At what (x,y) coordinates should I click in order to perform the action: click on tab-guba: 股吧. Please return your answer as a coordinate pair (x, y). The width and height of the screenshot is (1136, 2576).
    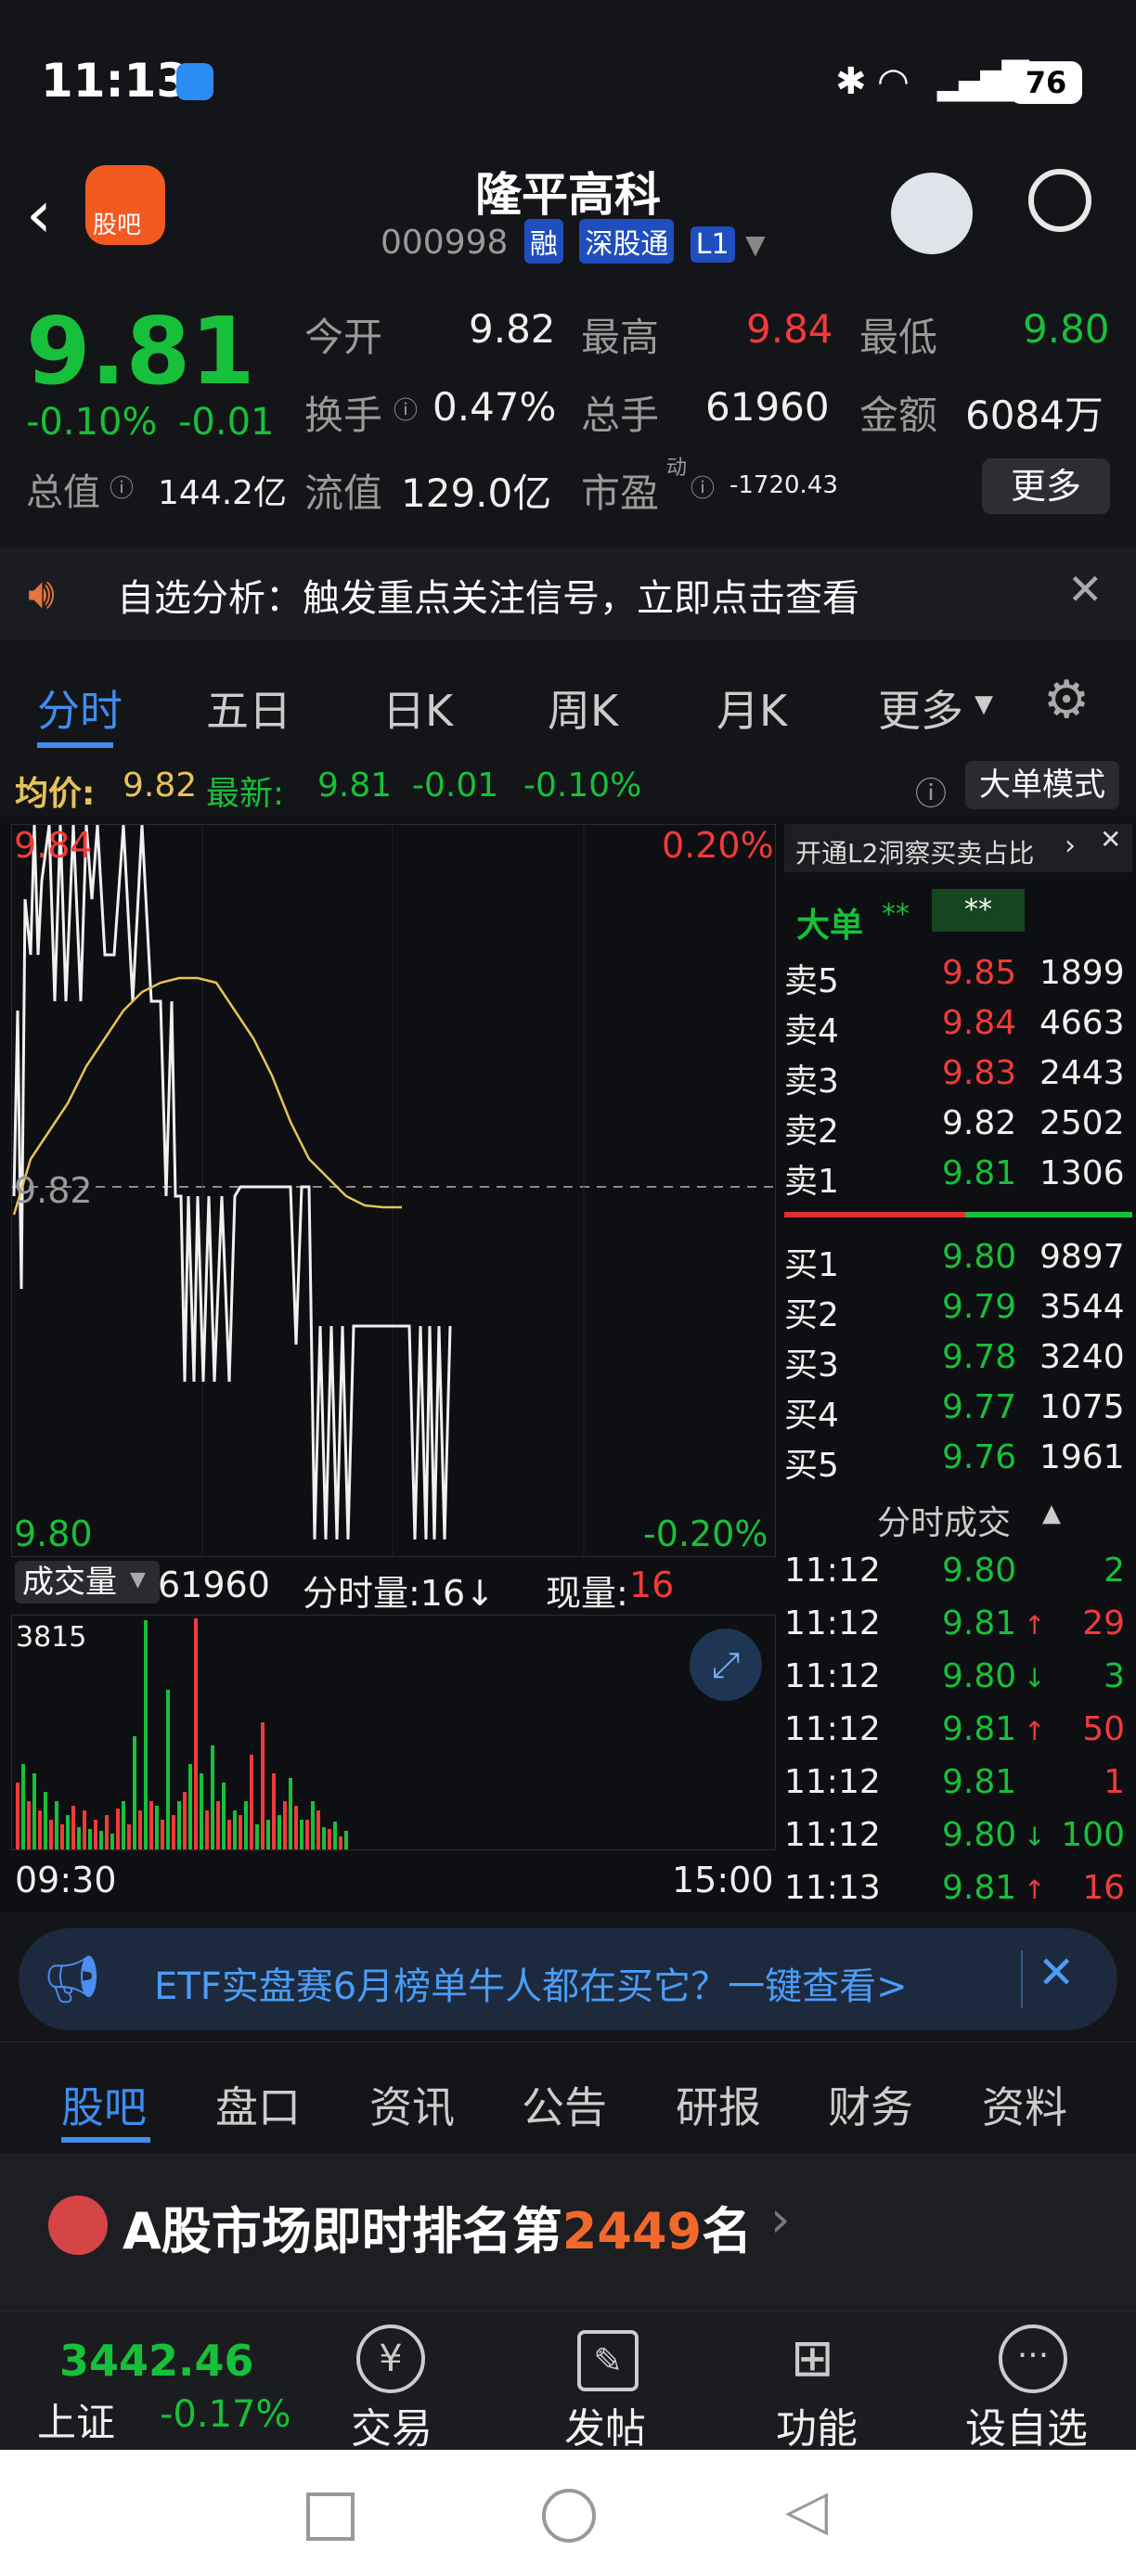
    Looking at the image, I should click on (104, 2104).